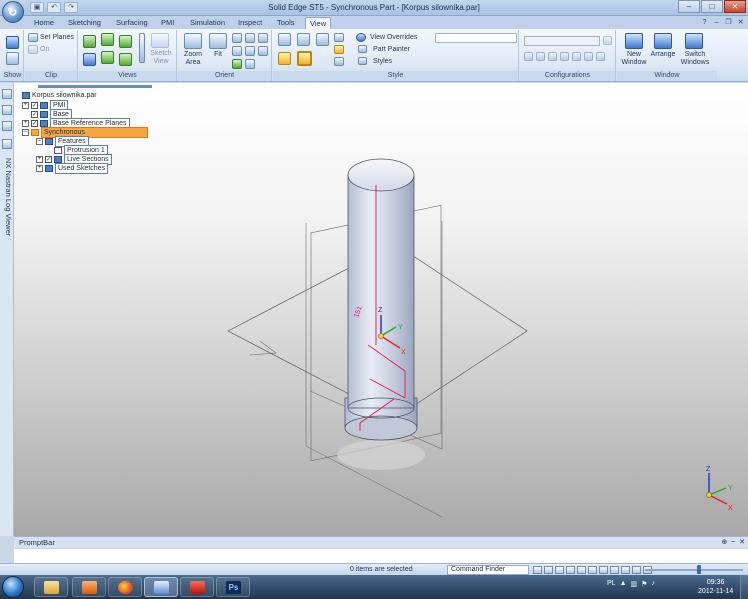 The width and height of the screenshot is (748, 599). What do you see at coordinates (740, 22) in the screenshot?
I see `close-doc-icon: ✕` at bounding box center [740, 22].